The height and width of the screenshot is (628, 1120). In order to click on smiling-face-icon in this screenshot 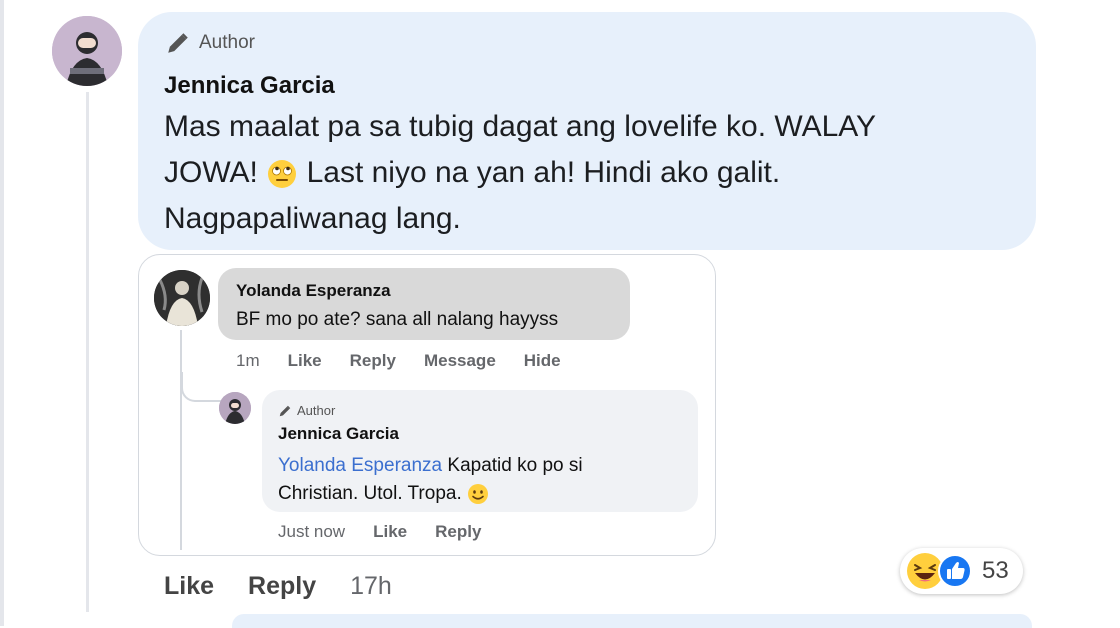, I will do `click(478, 493)`.